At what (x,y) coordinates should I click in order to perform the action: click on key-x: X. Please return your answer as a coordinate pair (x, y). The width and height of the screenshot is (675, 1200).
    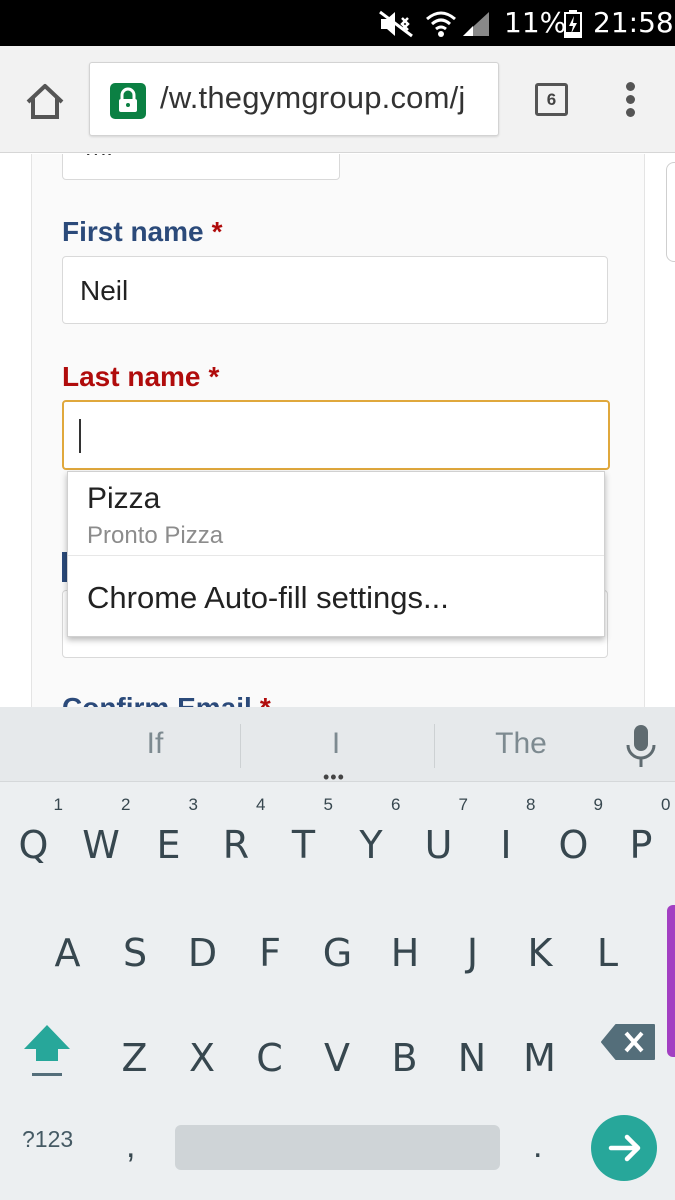
    Looking at the image, I should click on (202, 1058).